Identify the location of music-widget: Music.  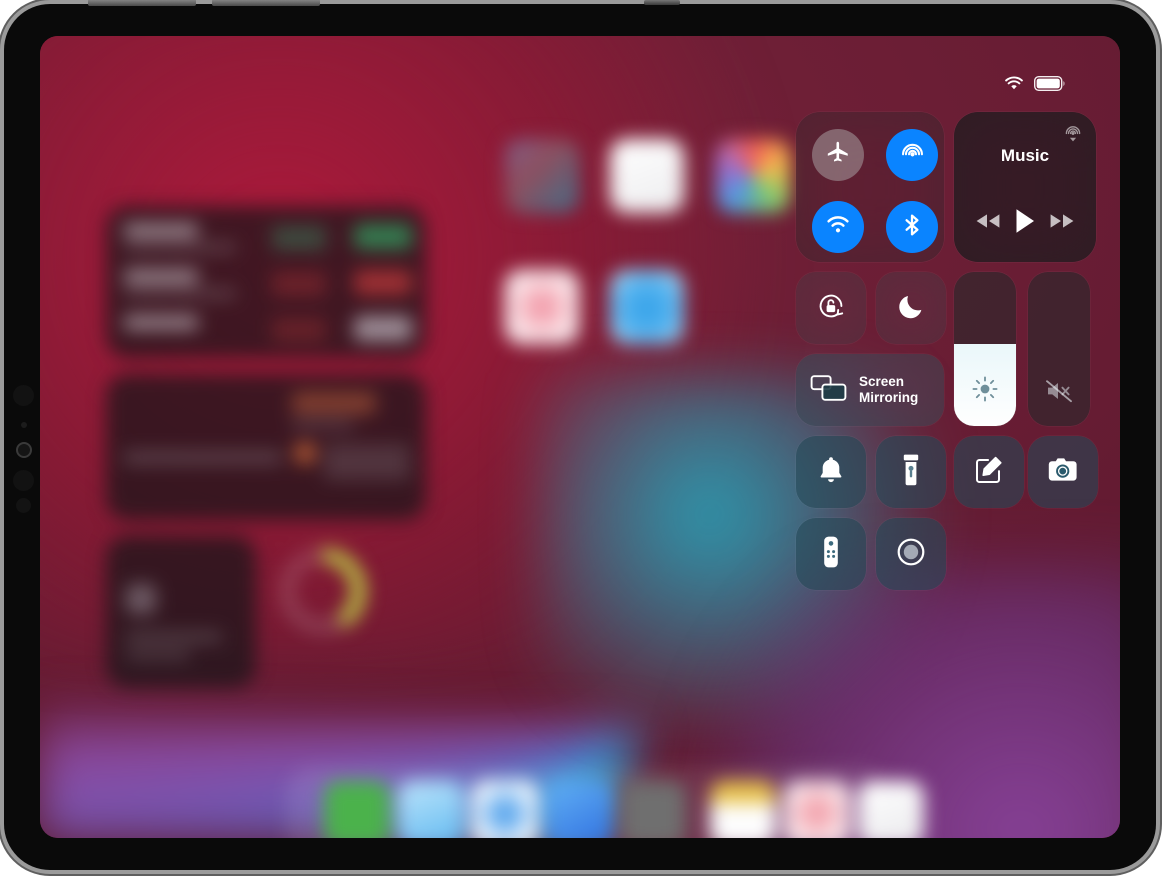
(1025, 187).